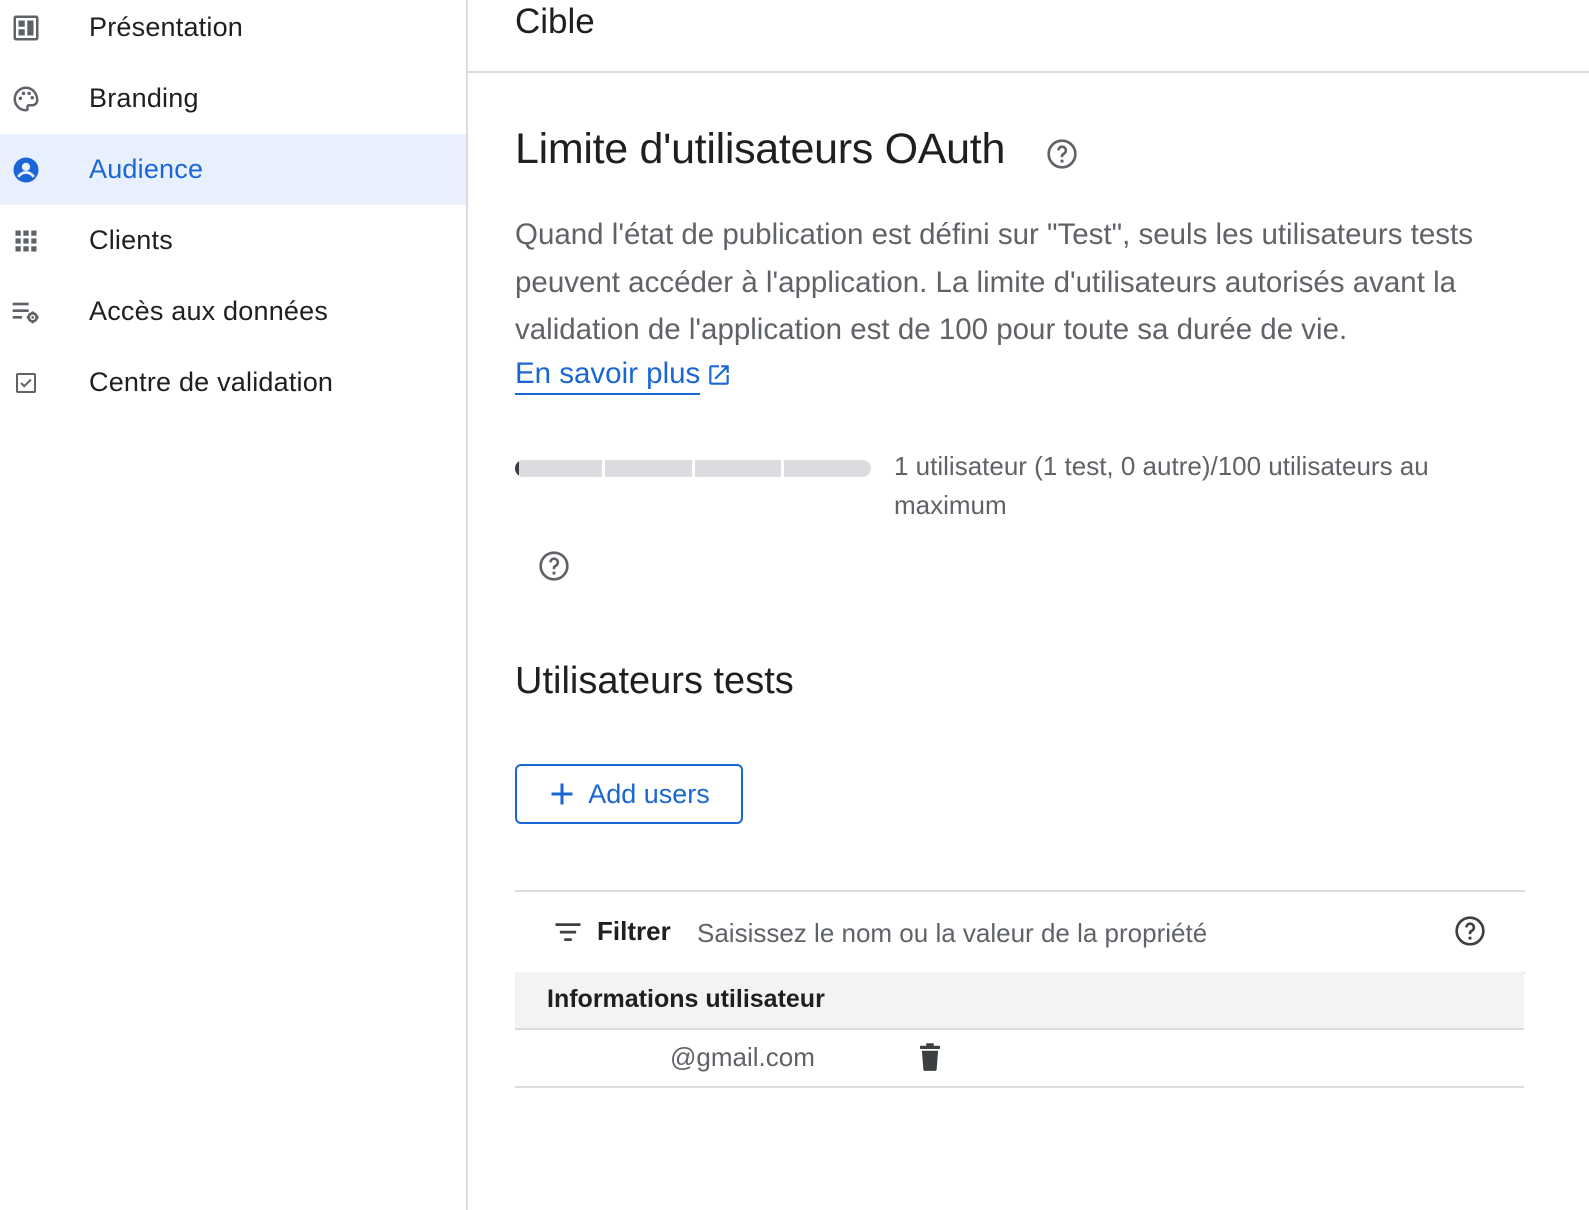 The width and height of the screenshot is (1589, 1210). What do you see at coordinates (930, 1057) in the screenshot?
I see `delete-icon` at bounding box center [930, 1057].